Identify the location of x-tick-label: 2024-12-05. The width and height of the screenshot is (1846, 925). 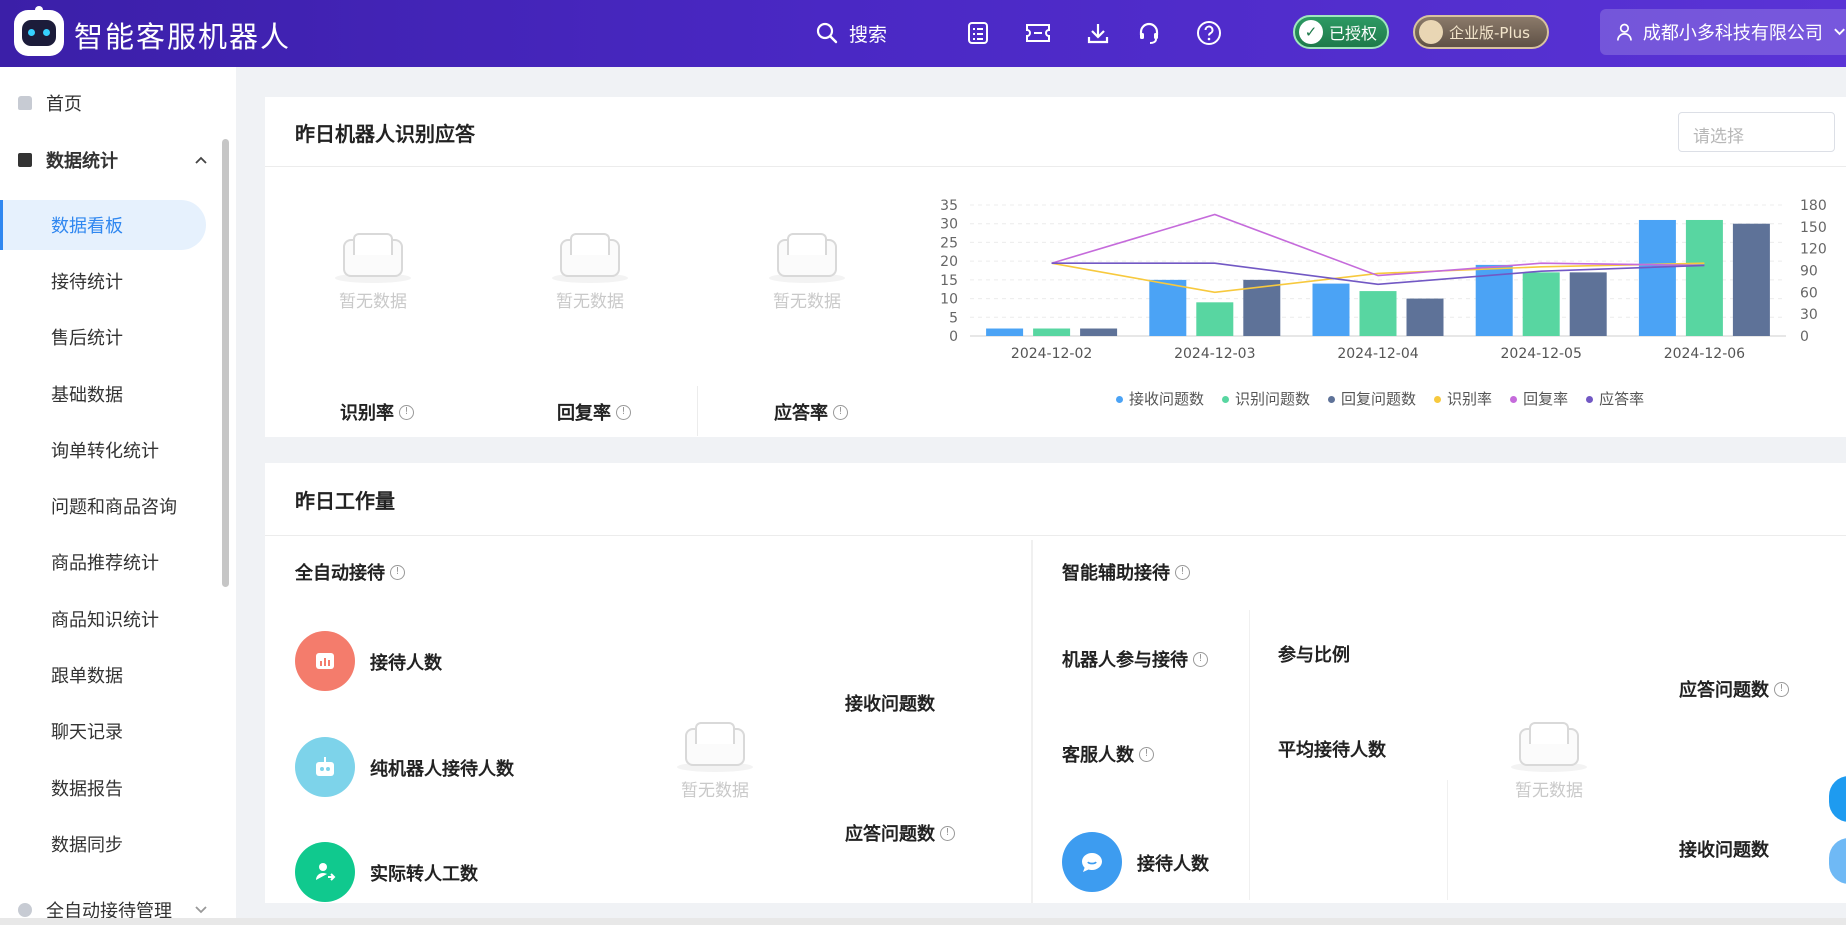
(1541, 354).